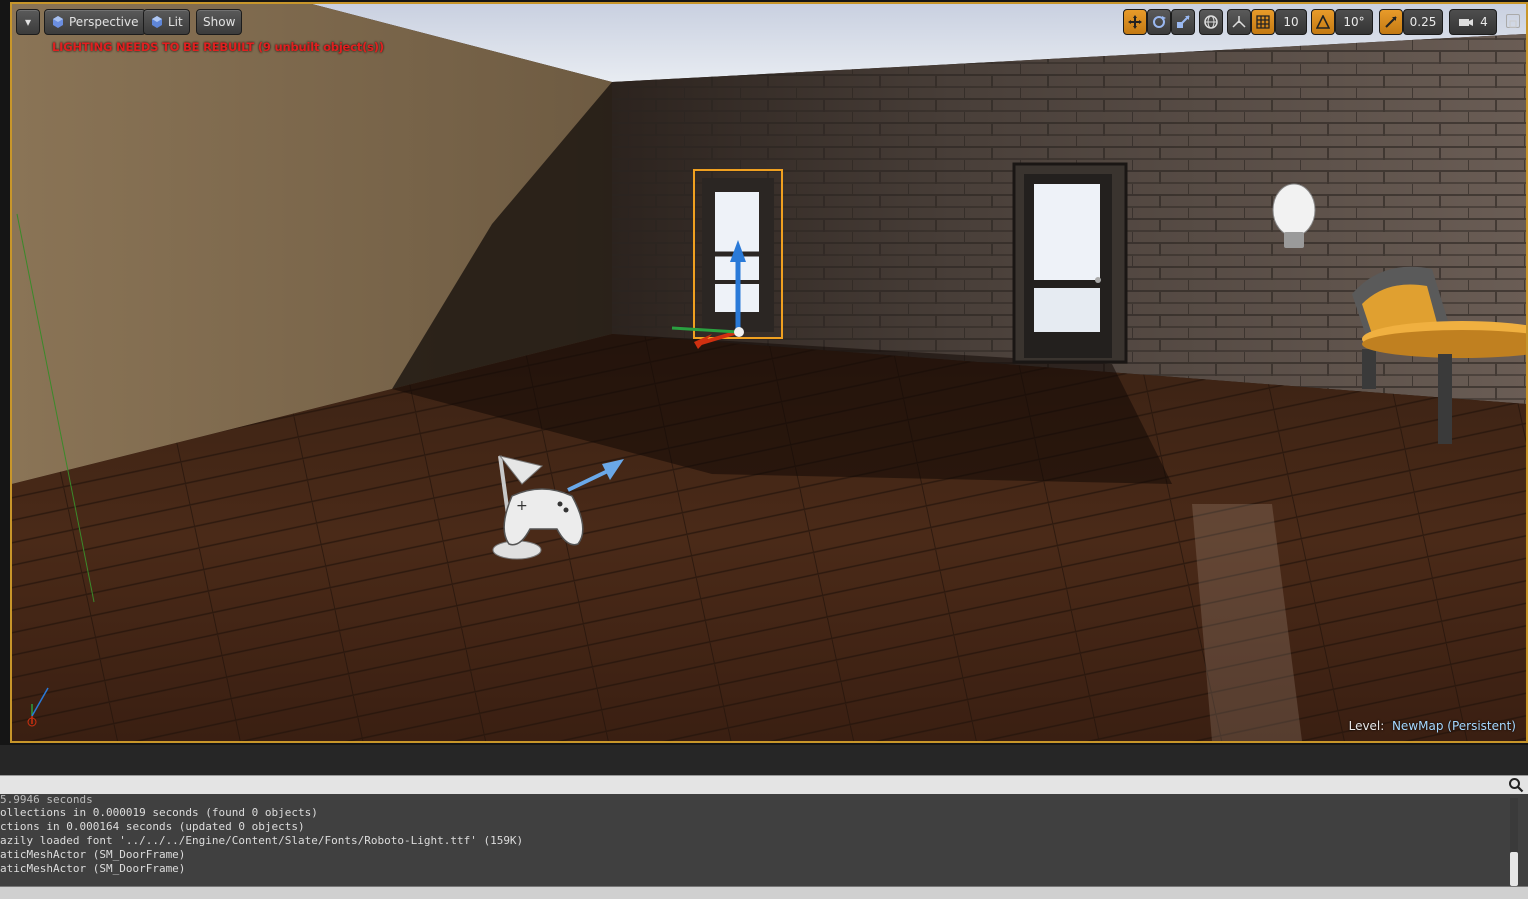 The image size is (1528, 899). I want to click on level-name: NewMap (Persistent), so click(1453, 726).